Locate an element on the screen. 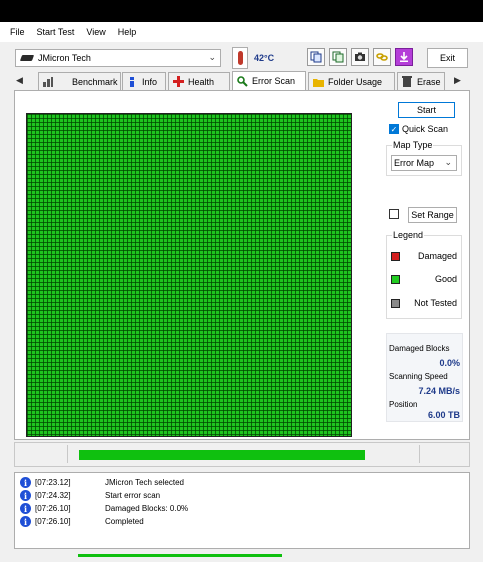  tab-health: Health is located at coordinates (199, 81).